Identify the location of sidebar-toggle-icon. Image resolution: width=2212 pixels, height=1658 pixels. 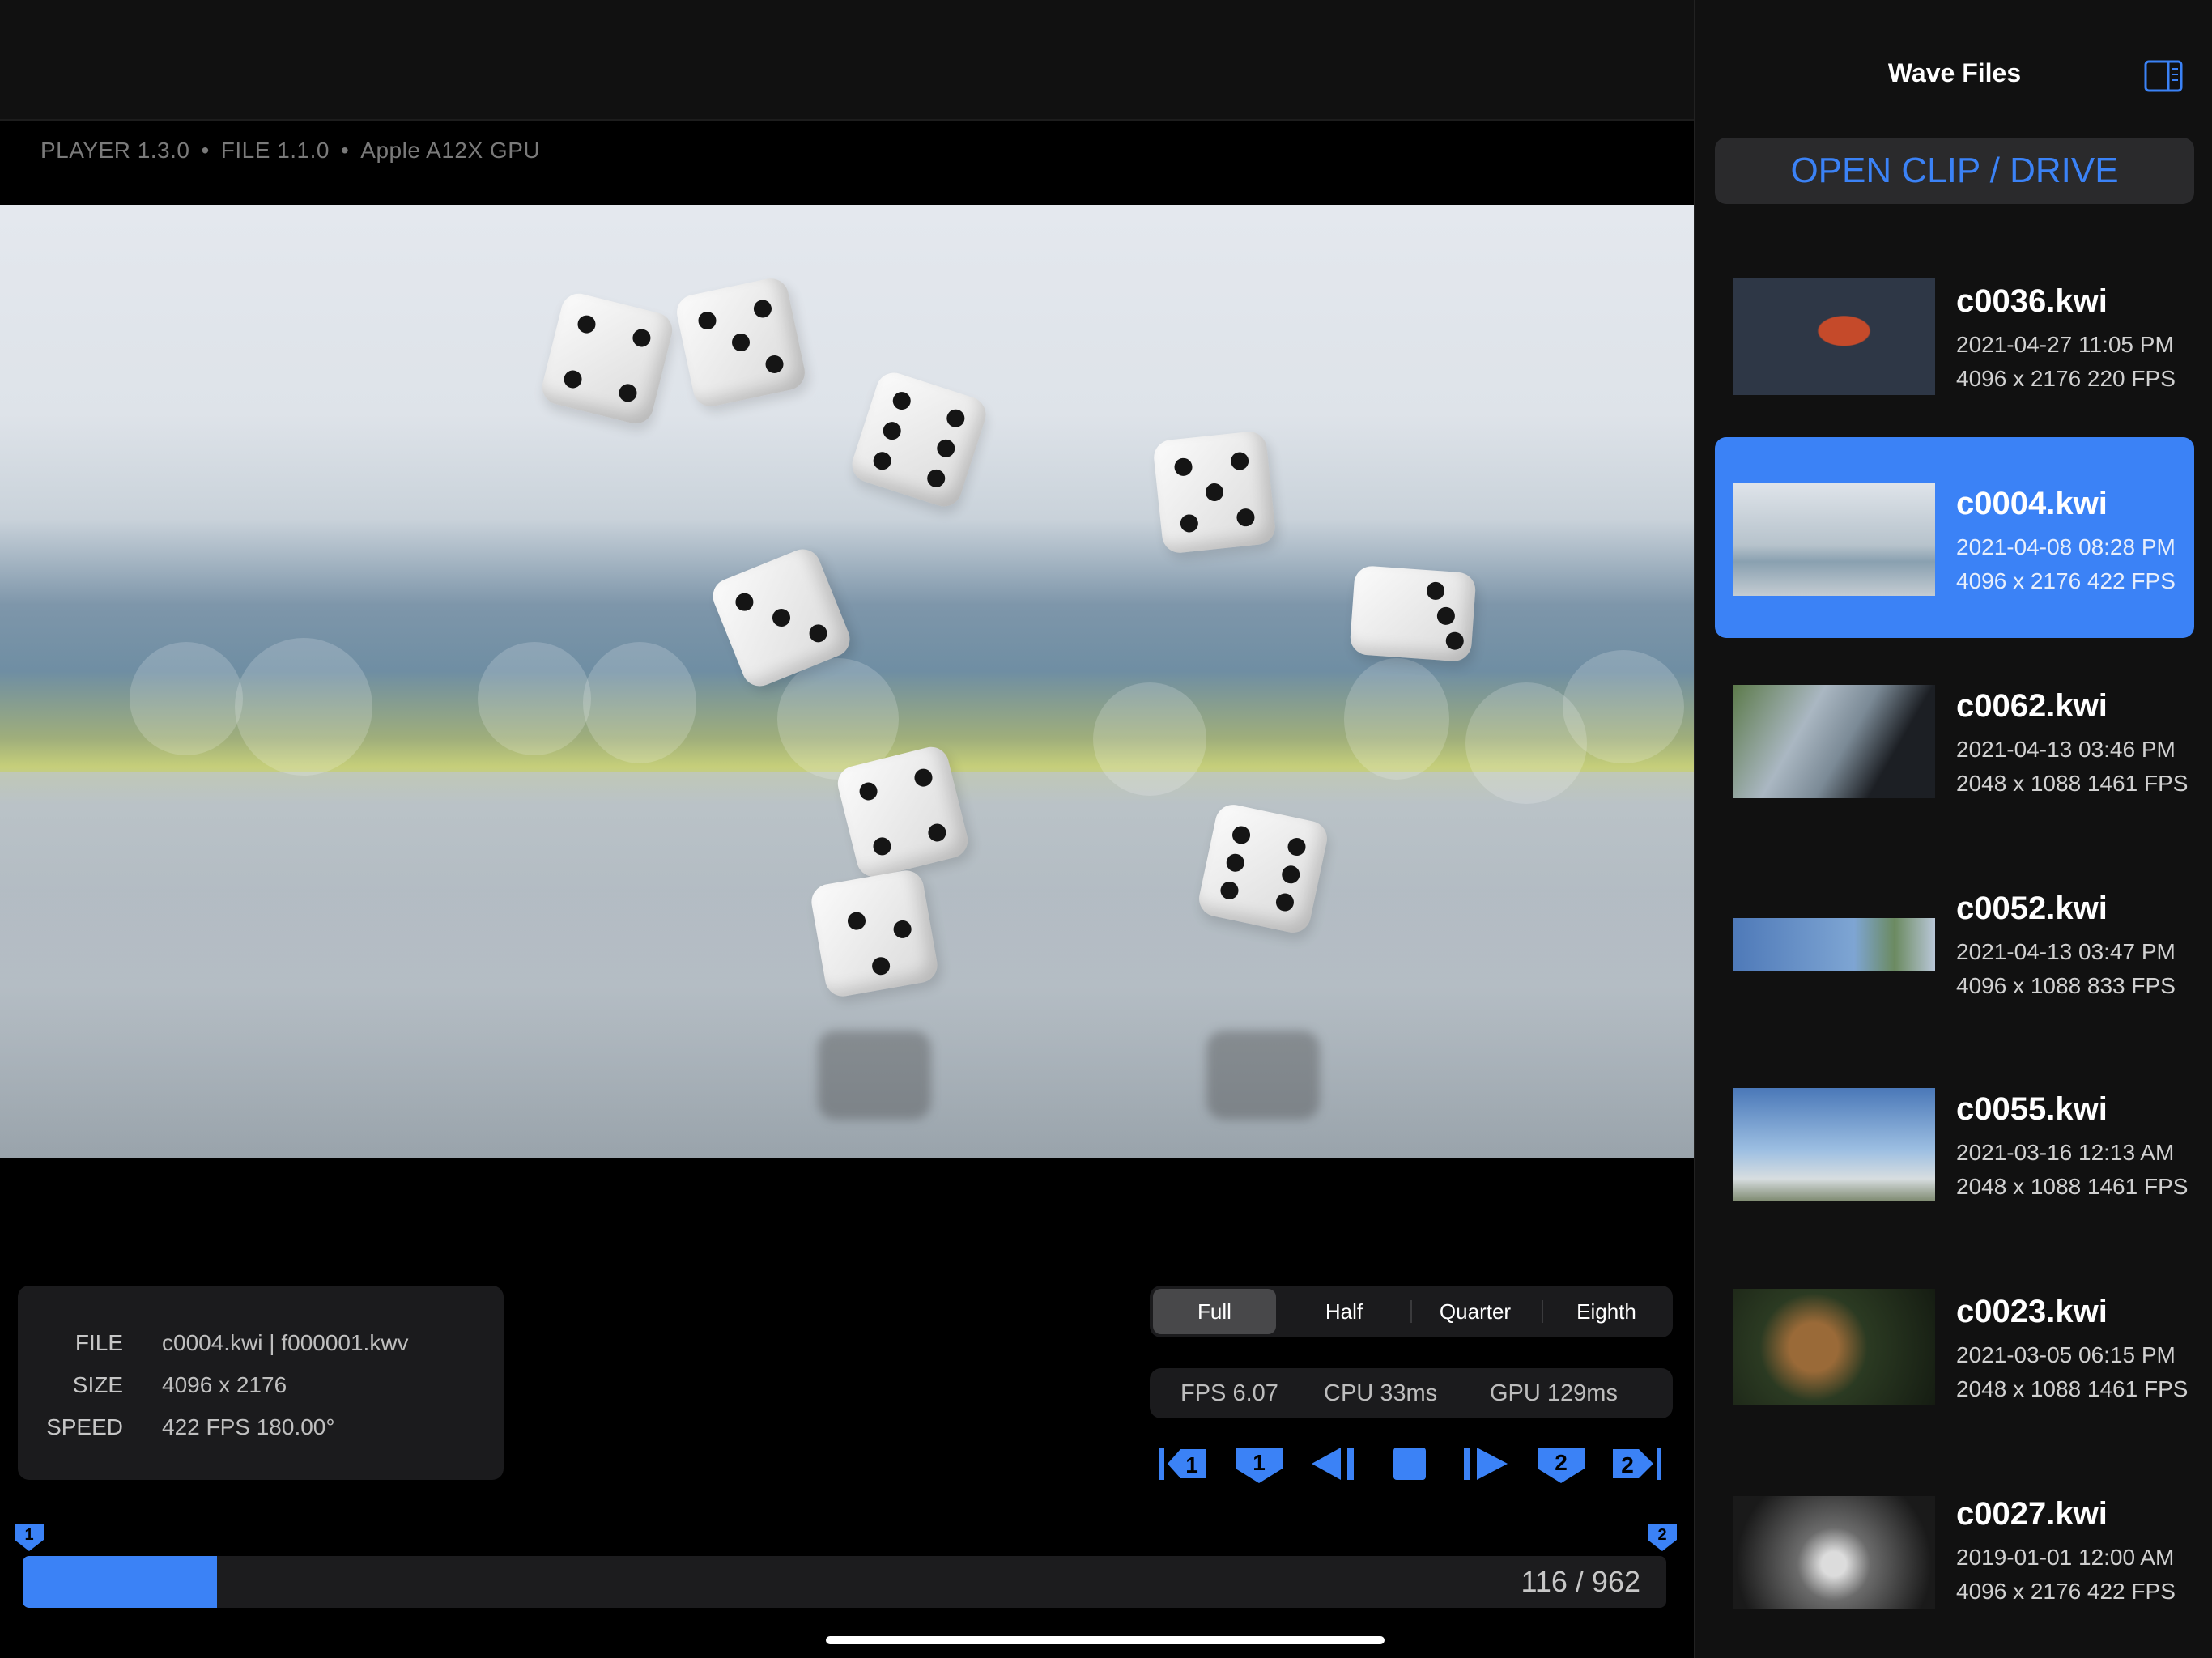
(2164, 76).